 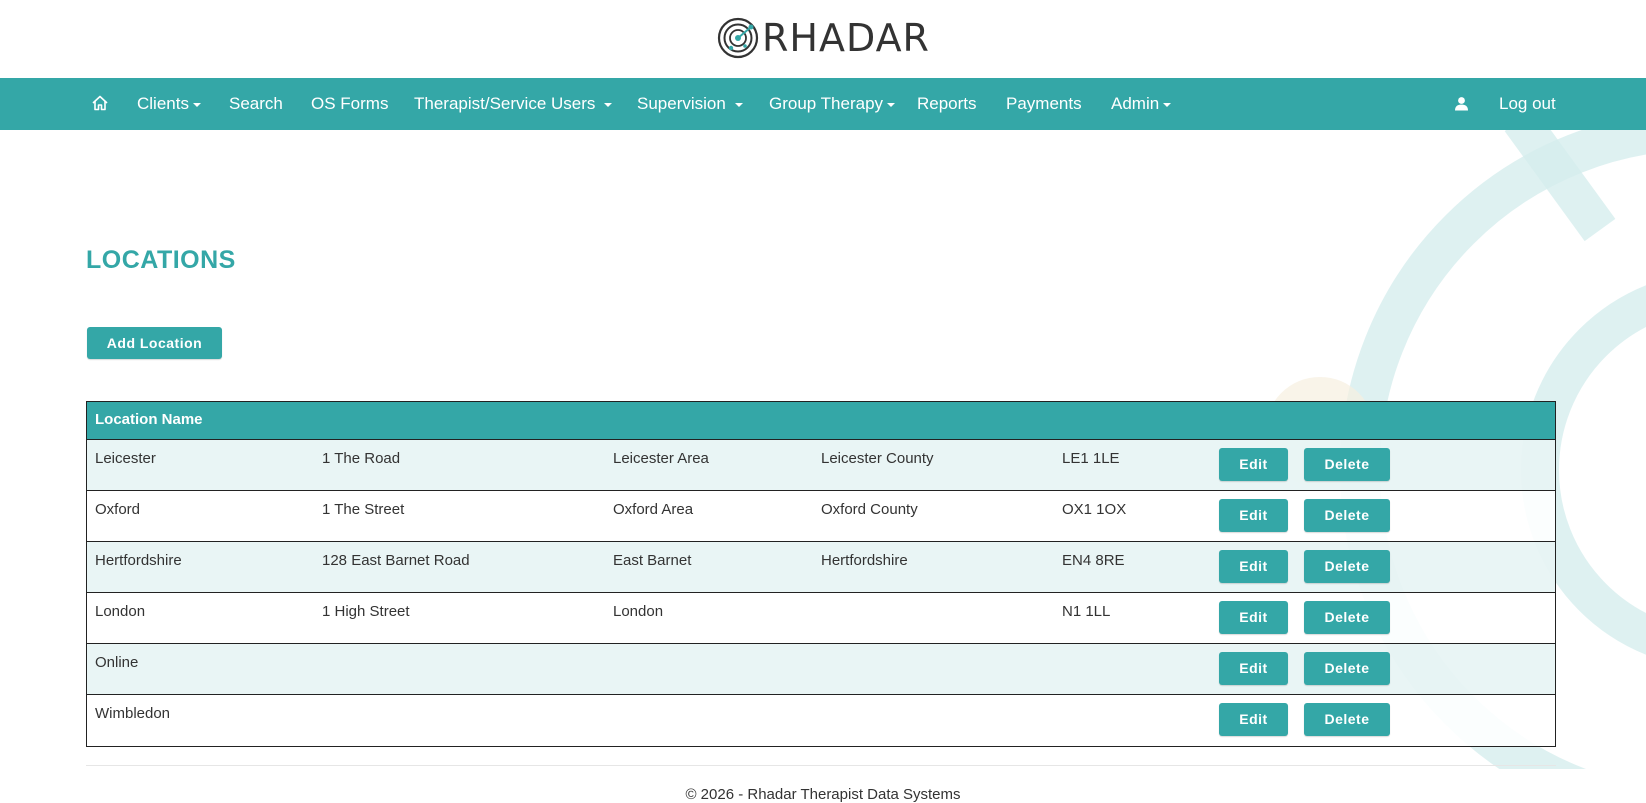 I want to click on nav-home, so click(x=100, y=104).